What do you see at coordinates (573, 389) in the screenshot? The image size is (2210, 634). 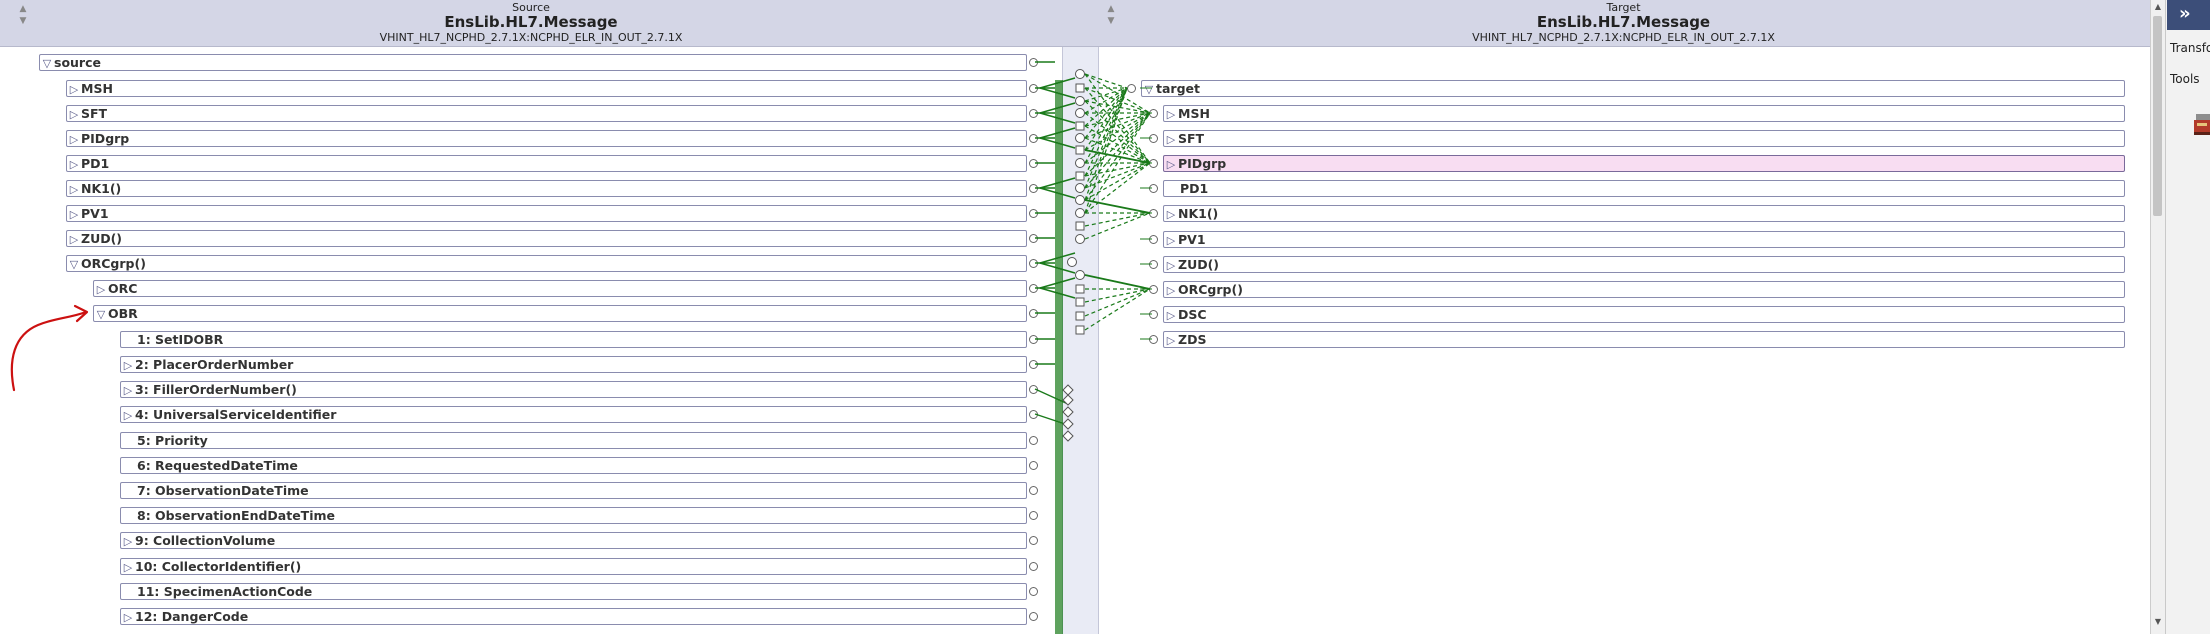 I see `source-tree-node: ▷ 3: FillerOrderNumber()` at bounding box center [573, 389].